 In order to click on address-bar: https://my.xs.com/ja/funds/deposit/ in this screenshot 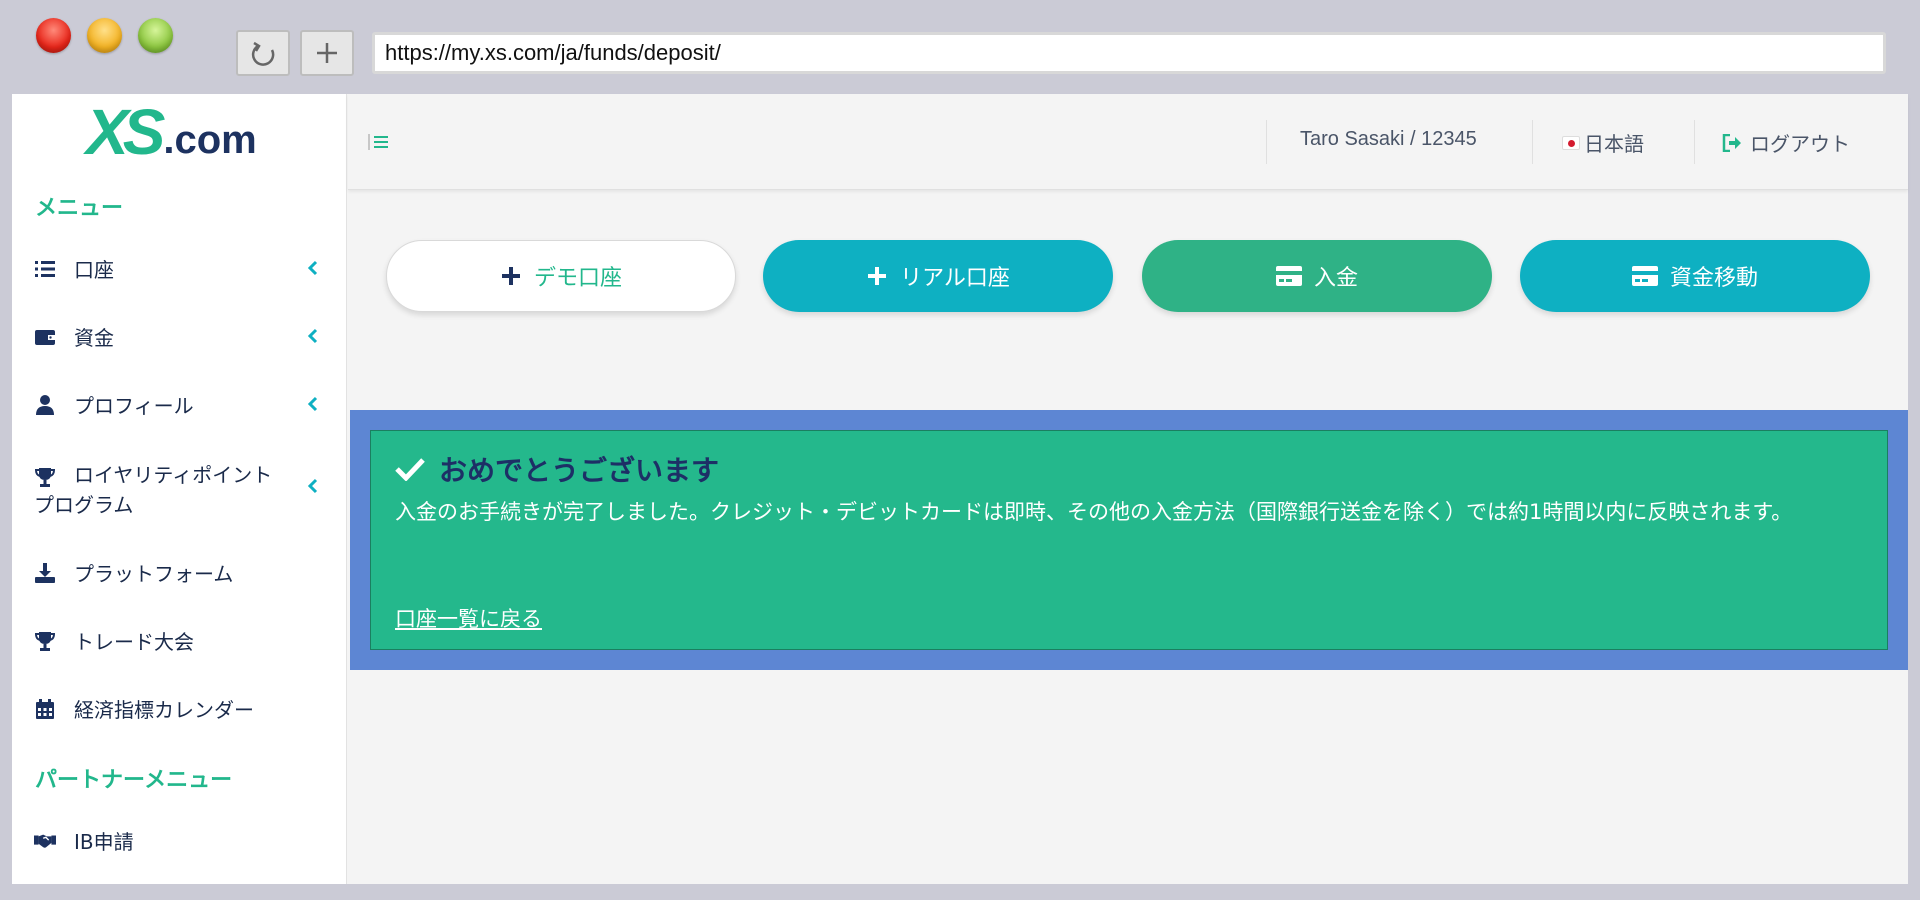, I will do `click(1129, 53)`.